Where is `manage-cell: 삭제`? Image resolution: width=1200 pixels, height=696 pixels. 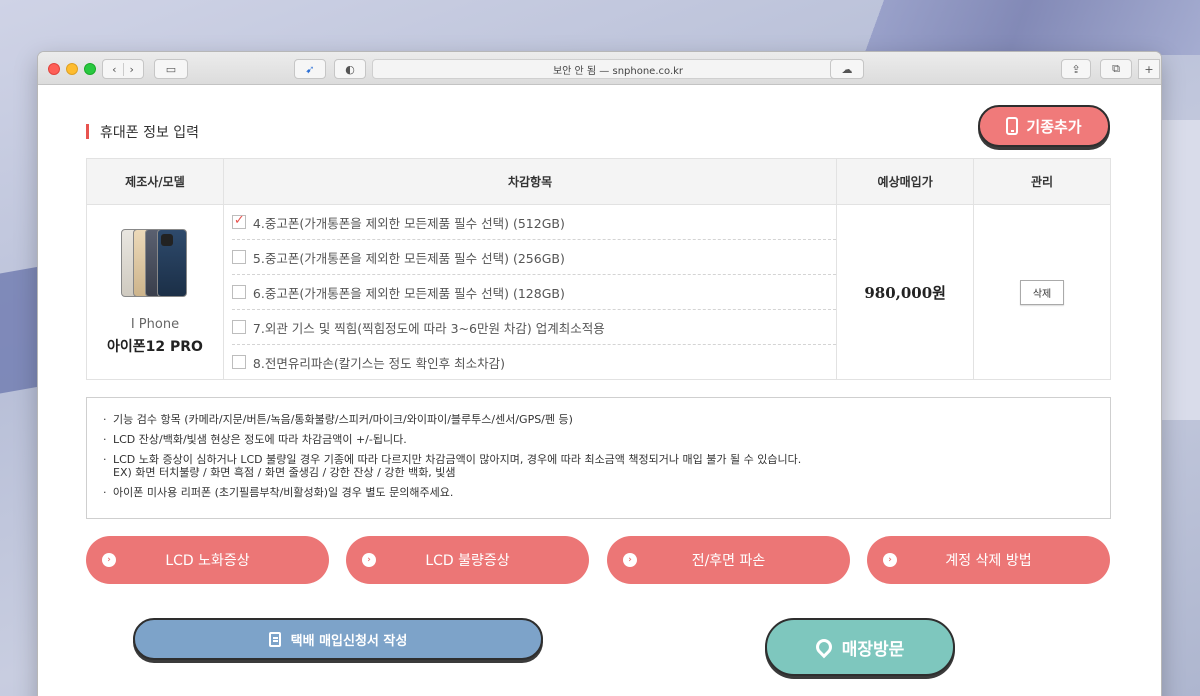 manage-cell: 삭제 is located at coordinates (1042, 292).